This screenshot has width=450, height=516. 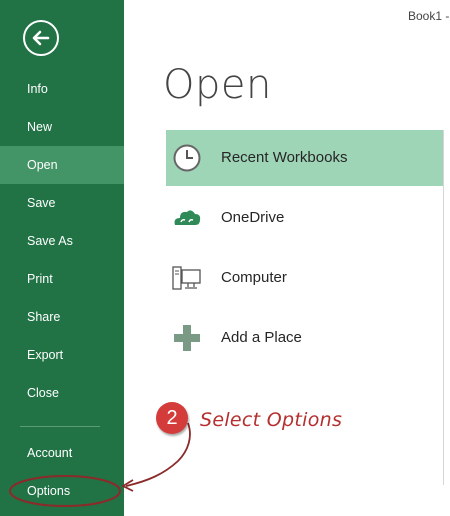 What do you see at coordinates (304, 278) in the screenshot?
I see `location-computer: Computer` at bounding box center [304, 278].